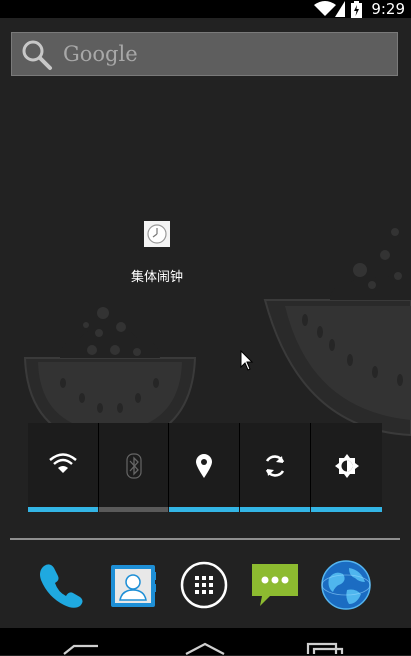  Describe the element at coordinates (133, 585) in the screenshot. I see `contacts-icon` at that location.